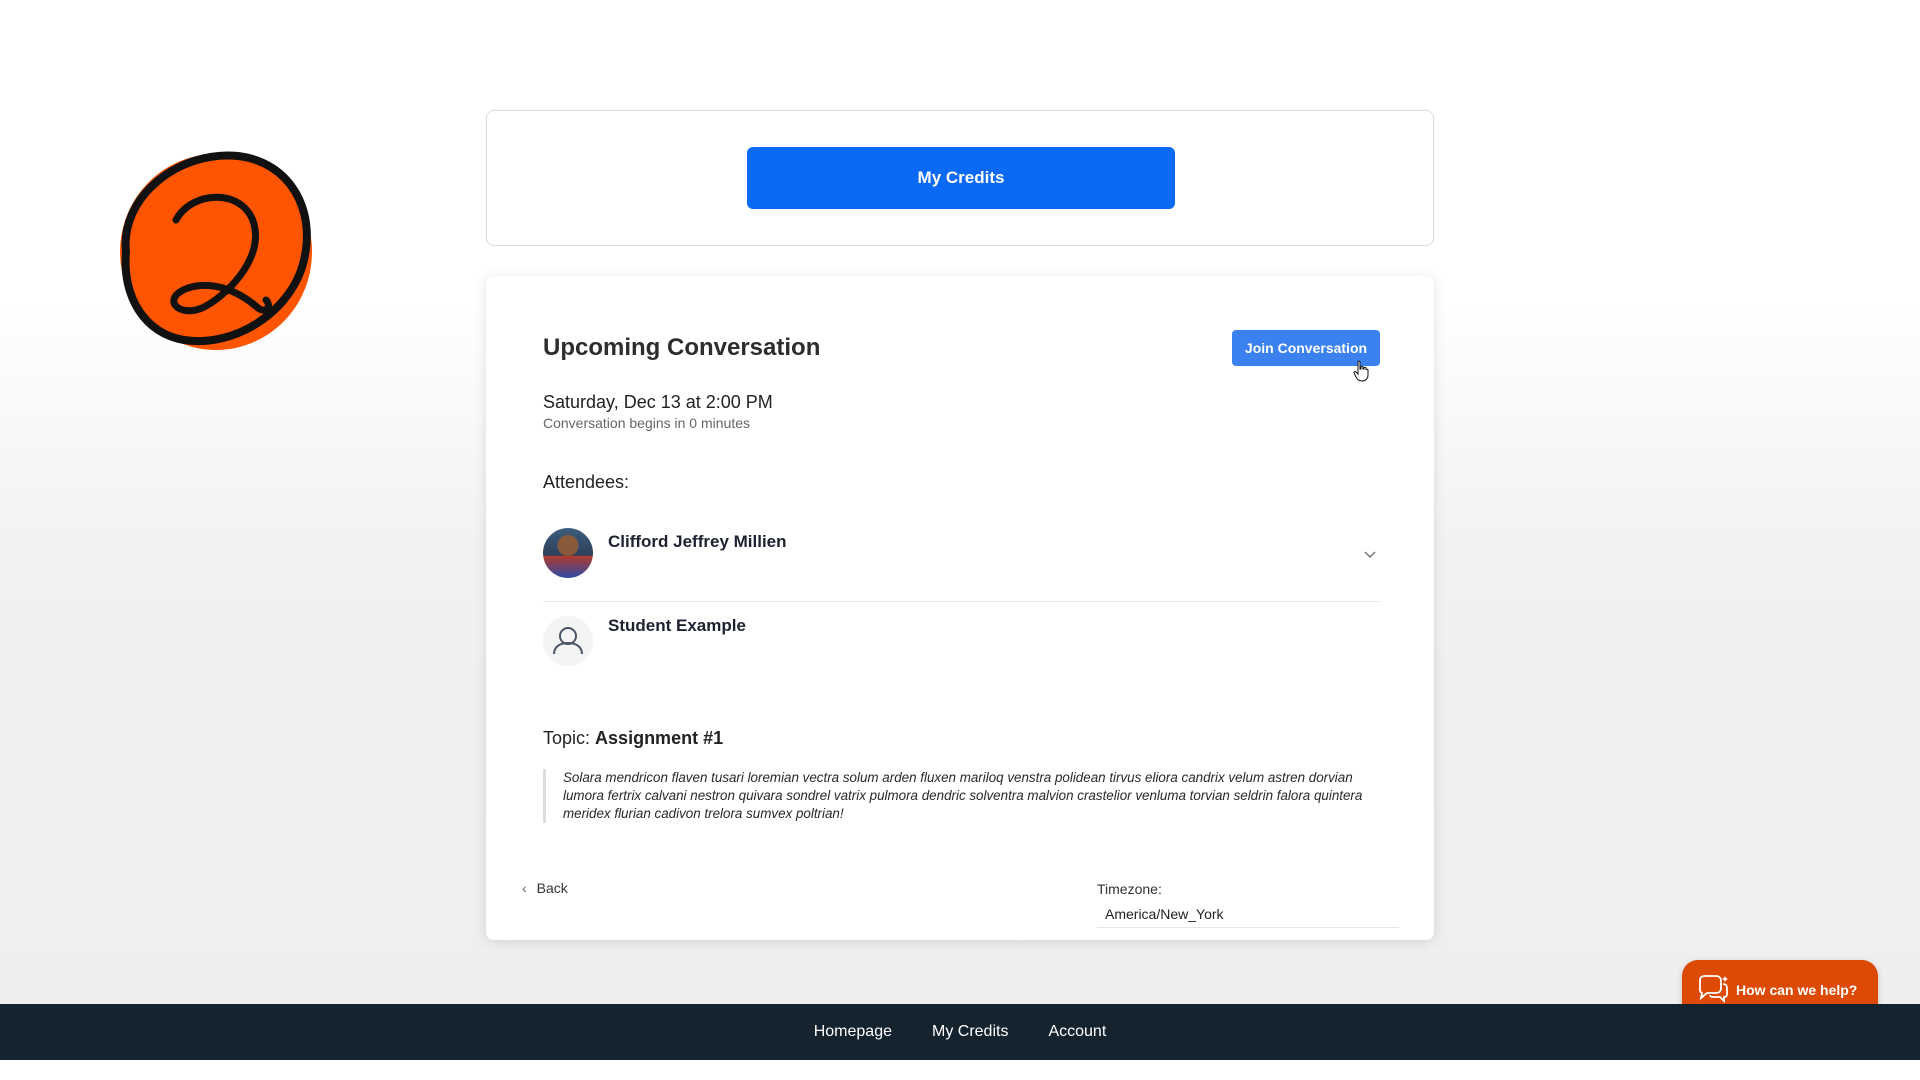  Describe the element at coordinates (568, 641) in the screenshot. I see `person-icon` at that location.